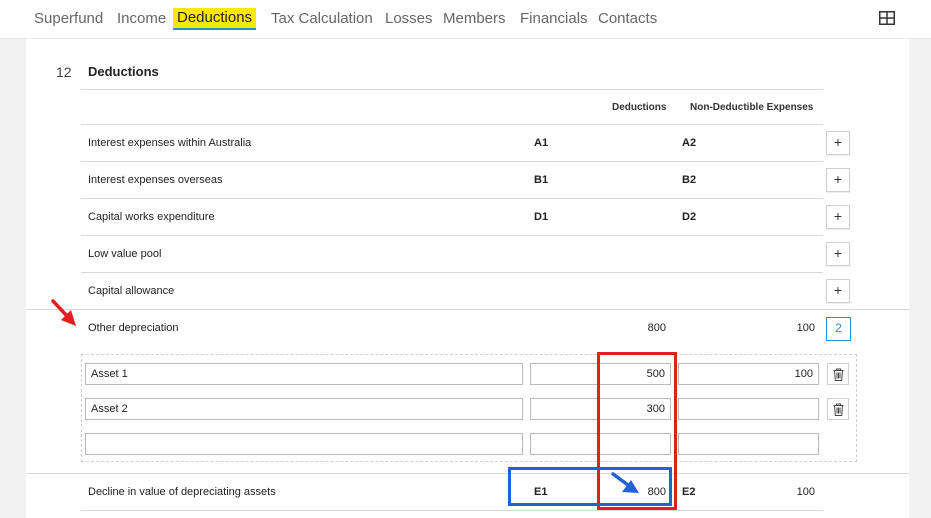 The height and width of the screenshot is (518, 931). What do you see at coordinates (215, 19) in the screenshot?
I see `tab-deductions: Deductions` at bounding box center [215, 19].